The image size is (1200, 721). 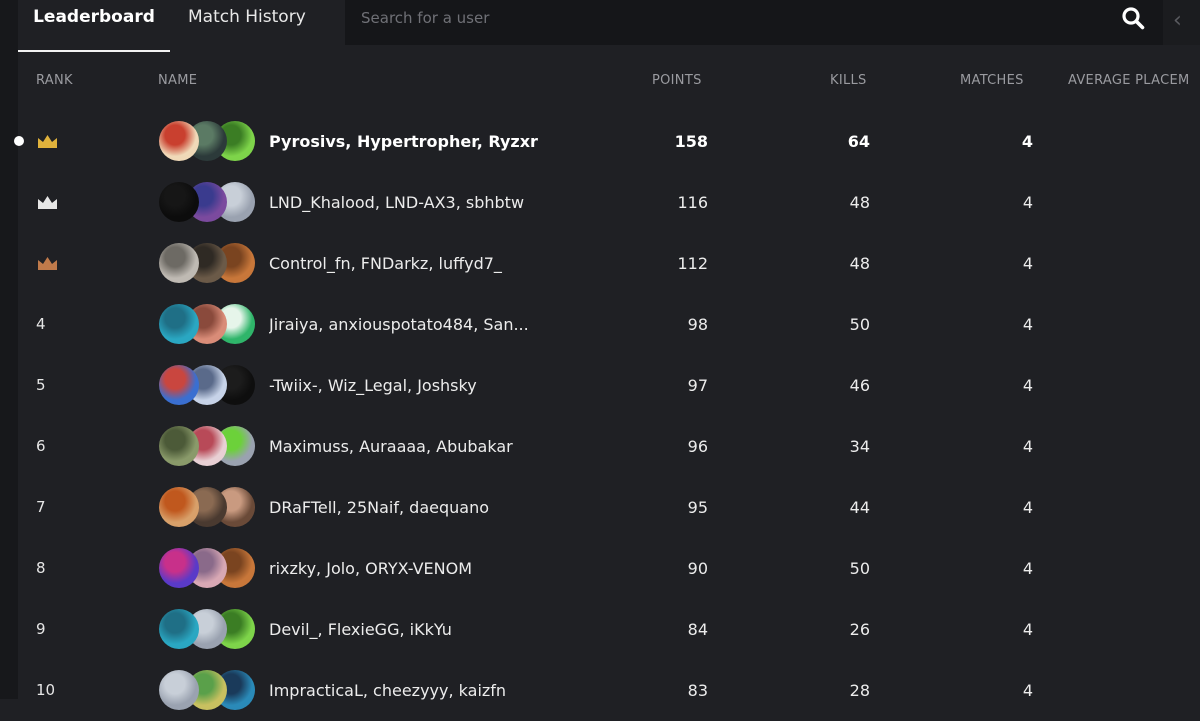 What do you see at coordinates (697, 324) in the screenshot?
I see `points-value: 98` at bounding box center [697, 324].